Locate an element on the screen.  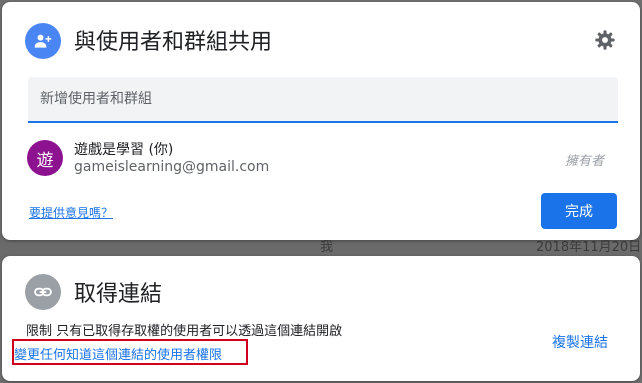
person-add-icon is located at coordinates (43, 41).